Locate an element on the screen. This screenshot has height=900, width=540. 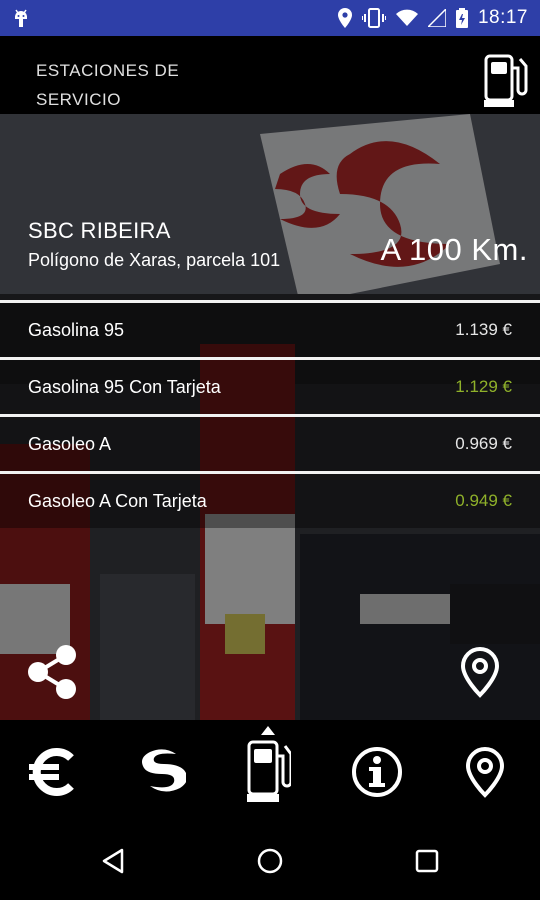
recents-icon is located at coordinates (427, 863).